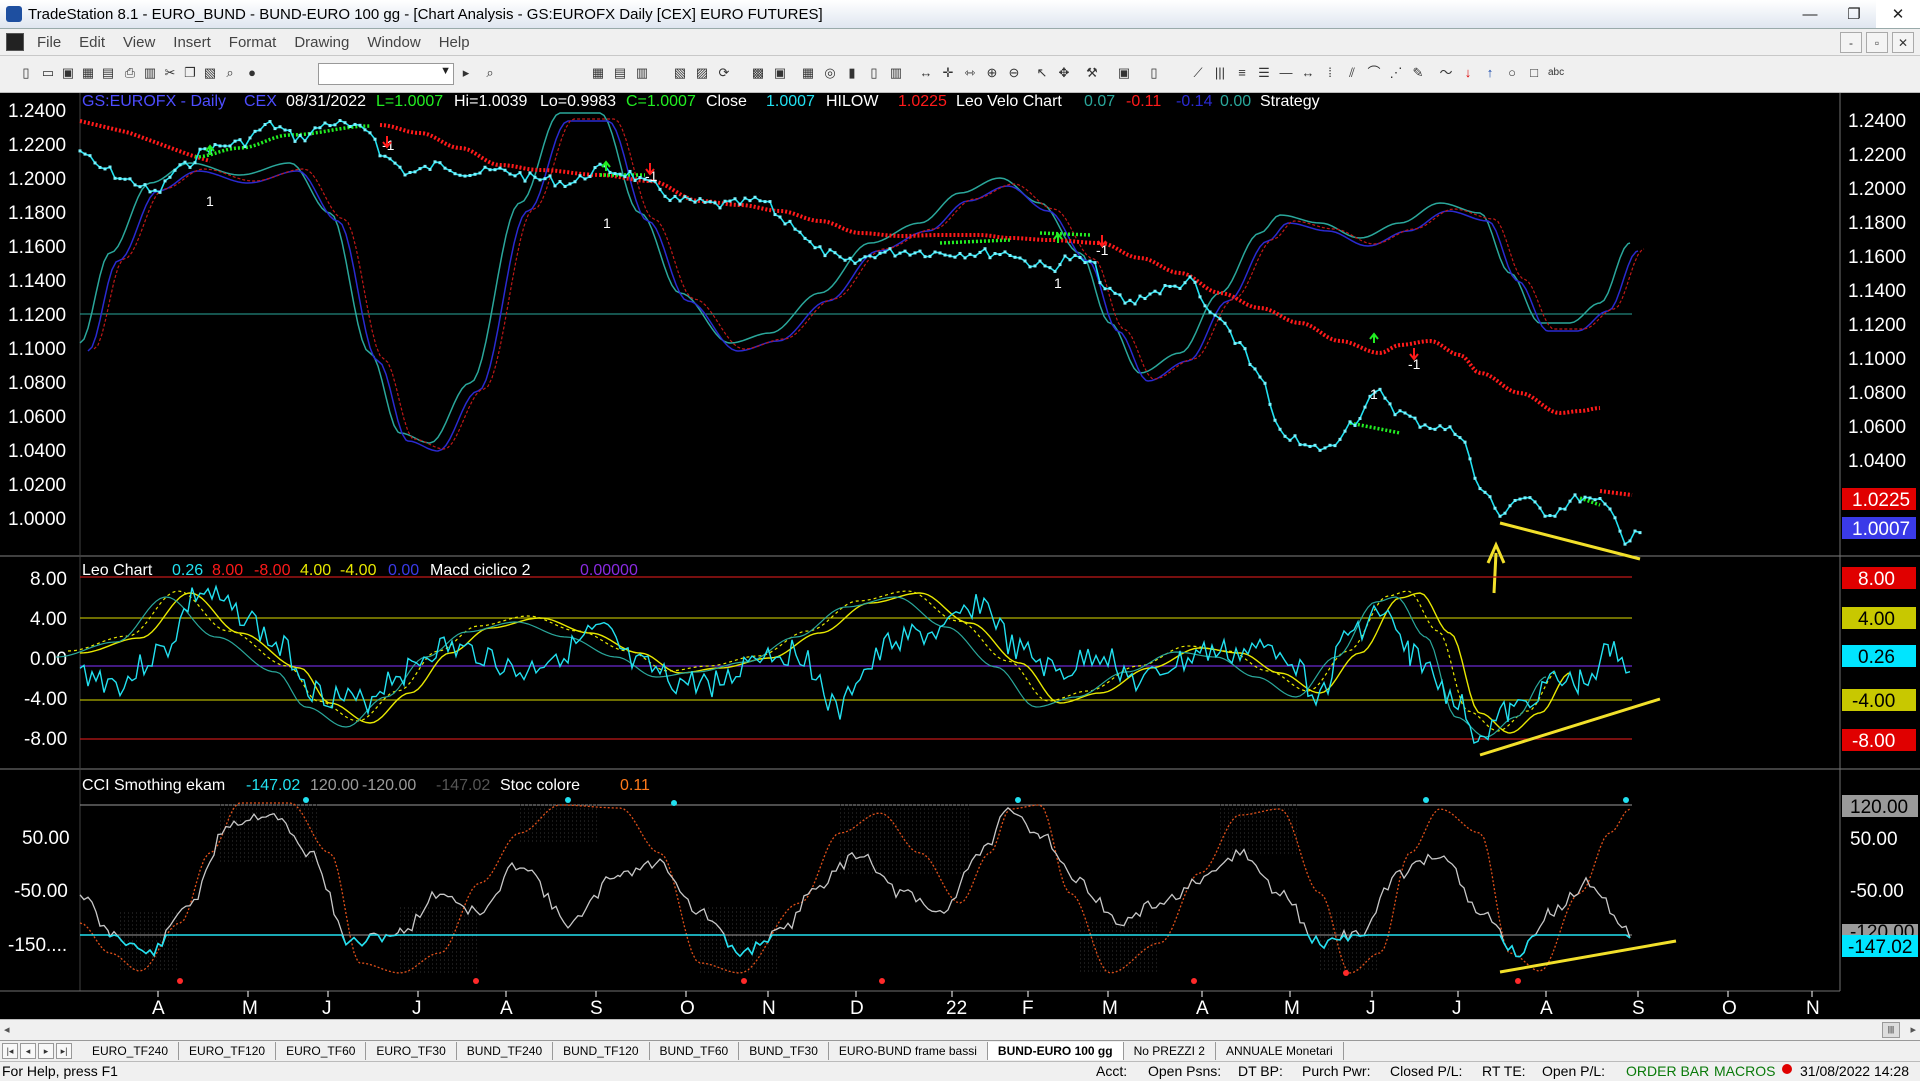 This screenshot has width=1920, height=1081. Describe the element at coordinates (1169, 1051) in the screenshot. I see `tab-no-prezzi-2: No PREZZI 2` at that location.